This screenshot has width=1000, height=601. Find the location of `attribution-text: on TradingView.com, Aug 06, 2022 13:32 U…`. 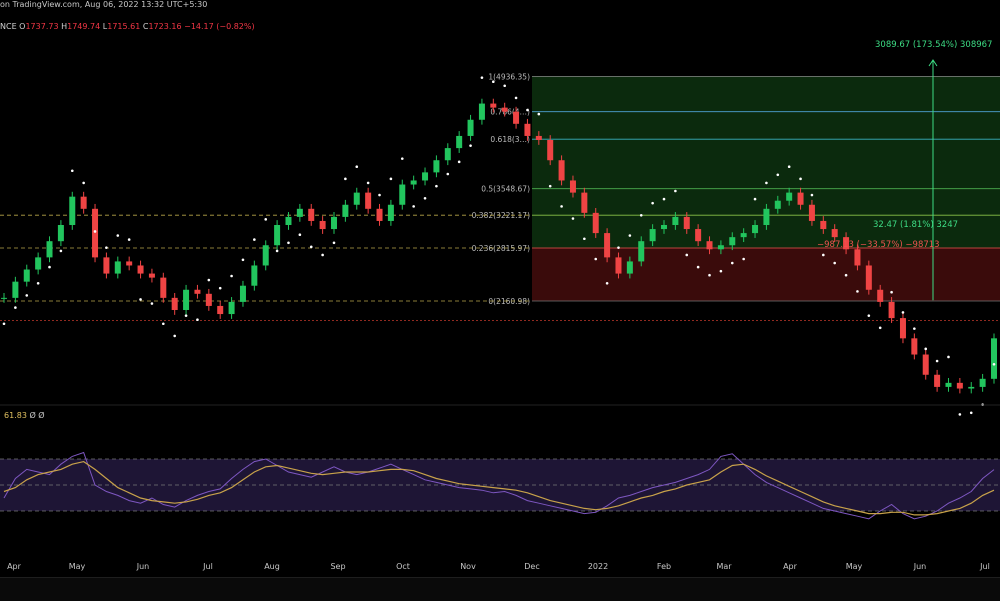

attribution-text: on TradingView.com, Aug 06, 2022 13:32 U… is located at coordinates (104, 4).